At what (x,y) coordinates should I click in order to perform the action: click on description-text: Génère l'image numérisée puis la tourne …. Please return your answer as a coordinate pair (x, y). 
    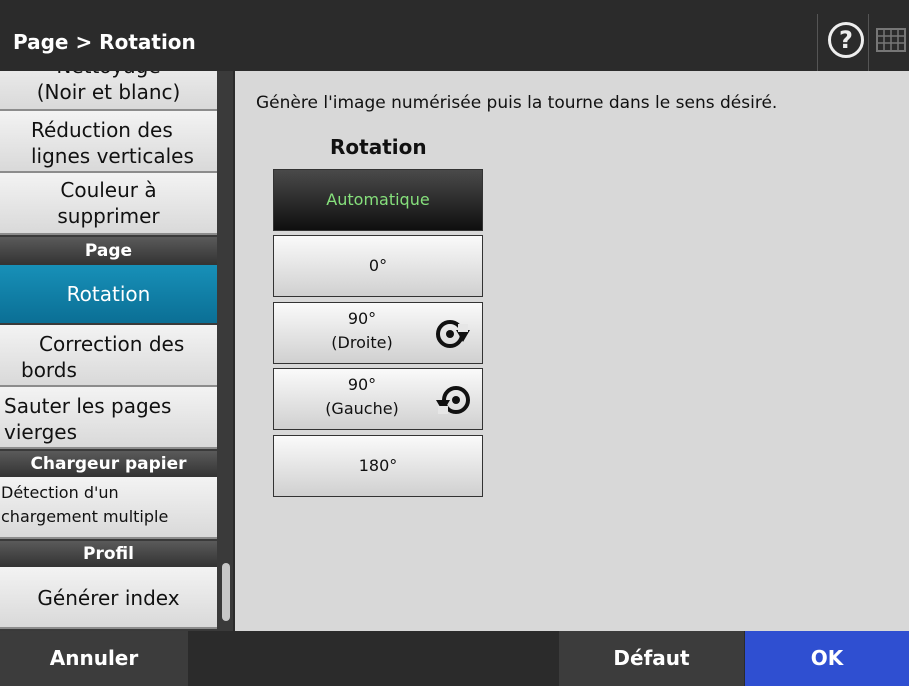
    Looking at the image, I should click on (517, 103).